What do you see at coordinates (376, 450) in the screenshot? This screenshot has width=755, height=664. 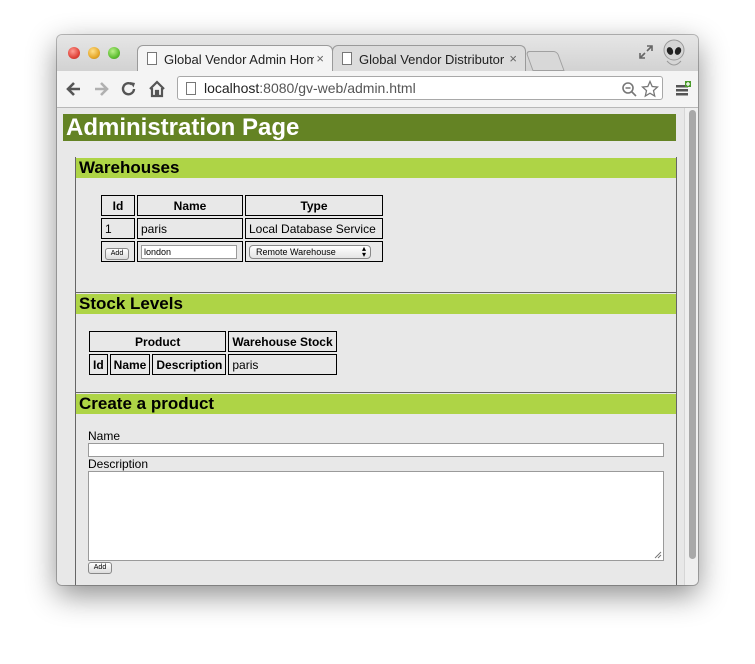 I see `product-name-input` at bounding box center [376, 450].